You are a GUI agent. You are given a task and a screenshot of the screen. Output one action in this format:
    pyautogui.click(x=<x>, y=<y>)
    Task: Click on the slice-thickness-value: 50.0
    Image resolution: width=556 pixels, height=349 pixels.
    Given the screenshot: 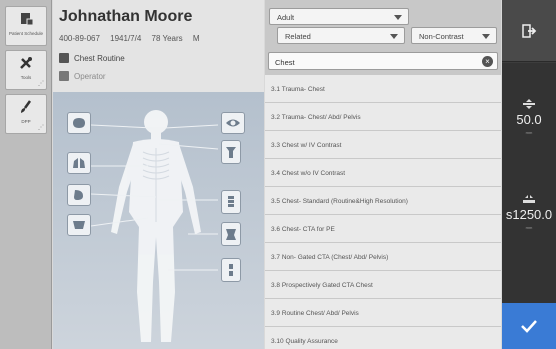 What is the action you would take?
    pyautogui.click(x=529, y=119)
    